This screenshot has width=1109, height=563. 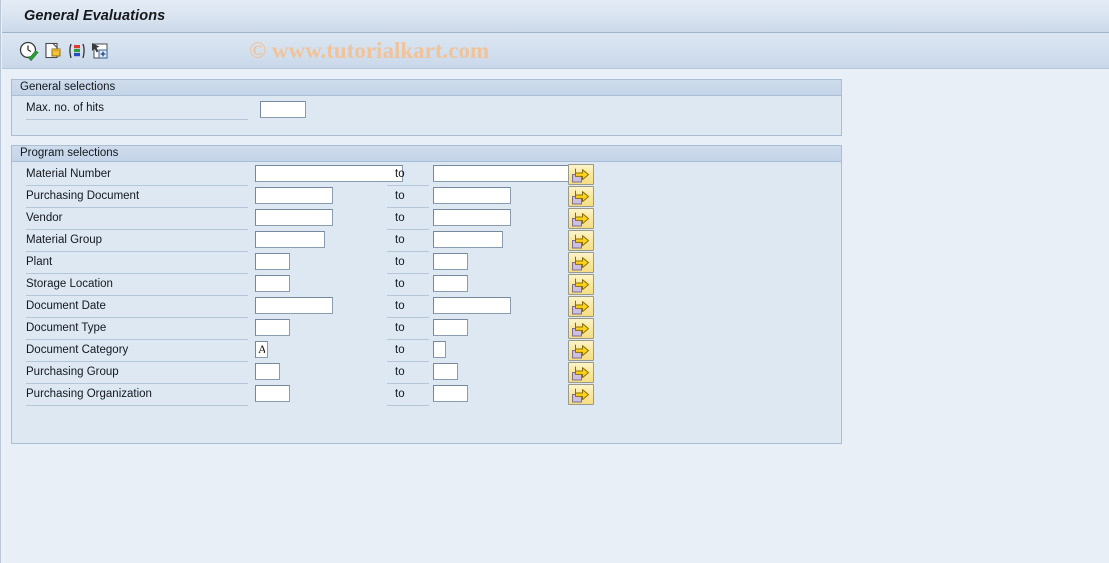 What do you see at coordinates (44, 218) in the screenshot?
I see `field-label: Vendor` at bounding box center [44, 218].